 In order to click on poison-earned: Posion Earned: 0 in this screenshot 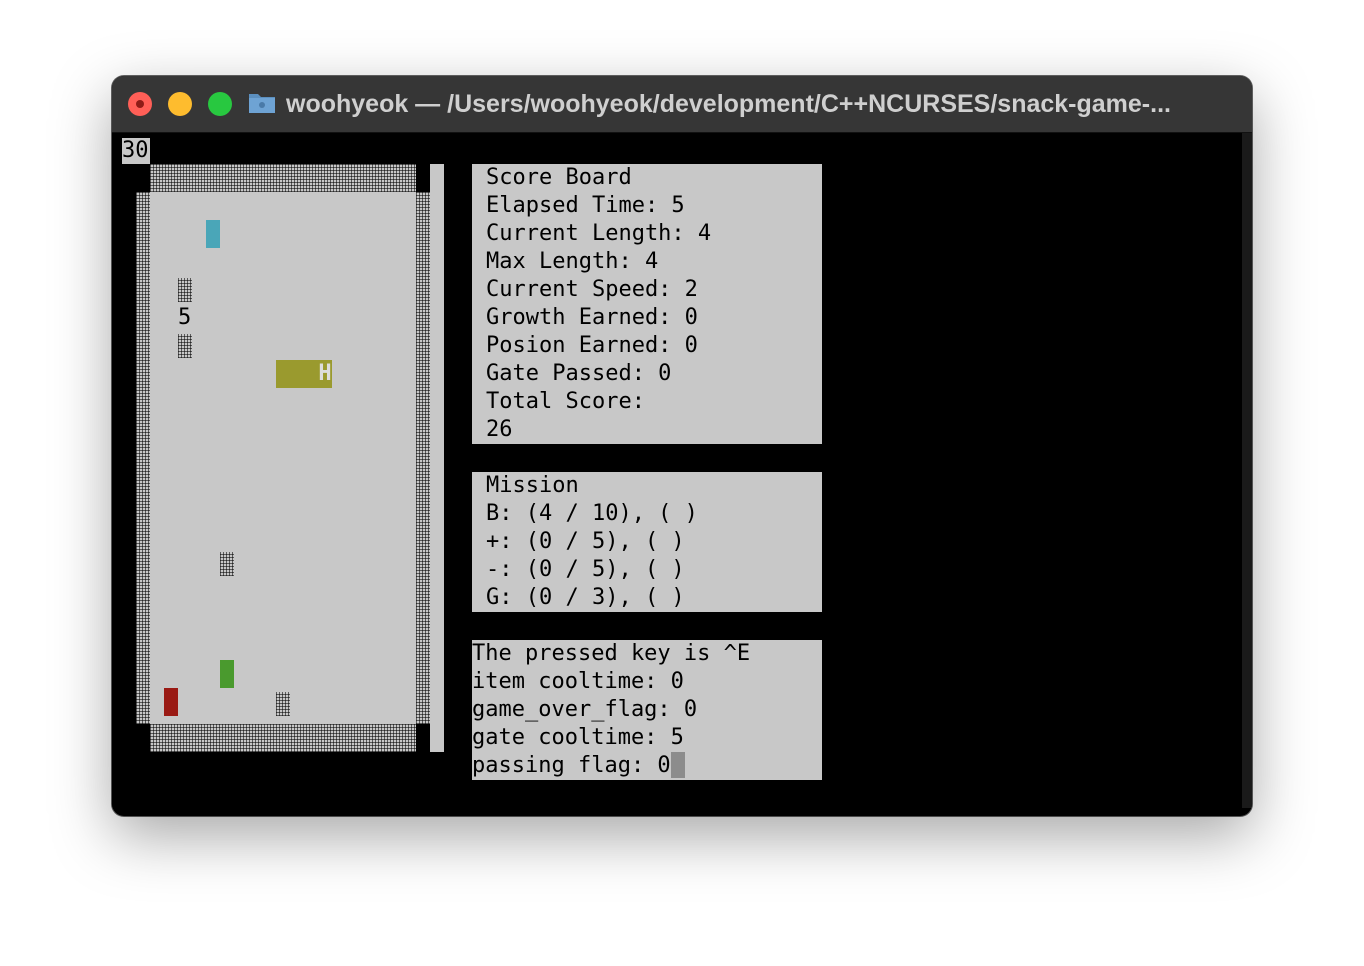, I will do `click(592, 345)`.